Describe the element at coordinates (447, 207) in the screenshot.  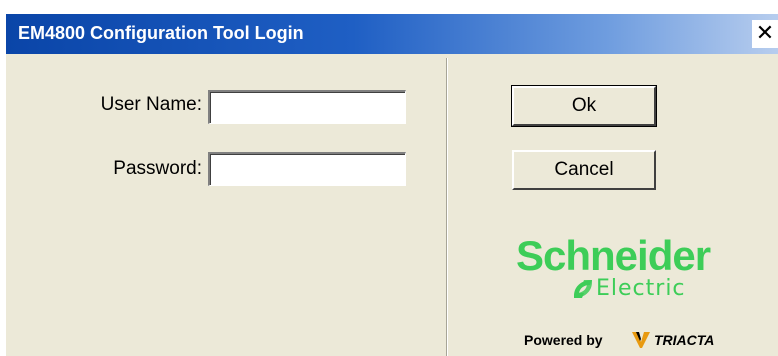
I see `panel-divider` at that location.